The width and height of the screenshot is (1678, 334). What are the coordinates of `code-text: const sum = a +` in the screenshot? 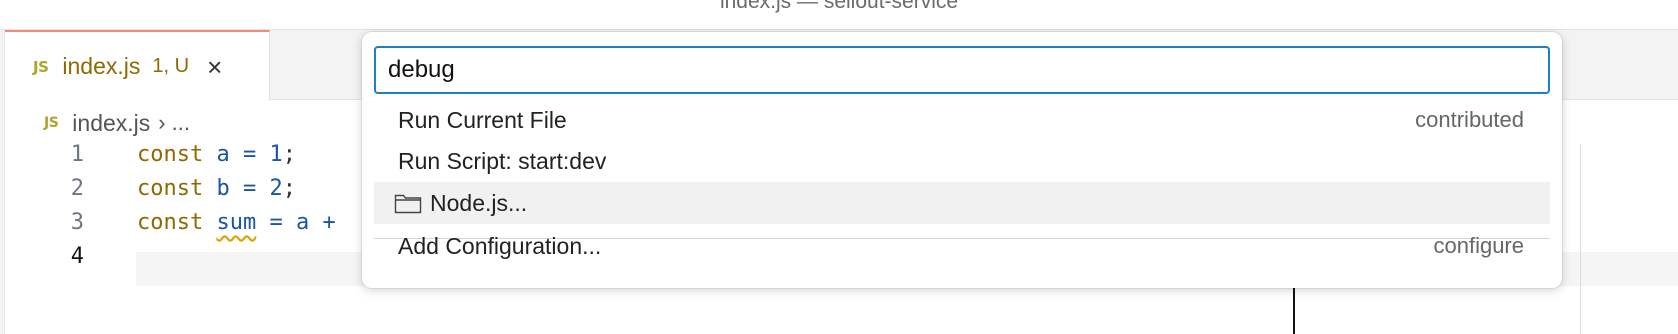 It's located at (236, 223).